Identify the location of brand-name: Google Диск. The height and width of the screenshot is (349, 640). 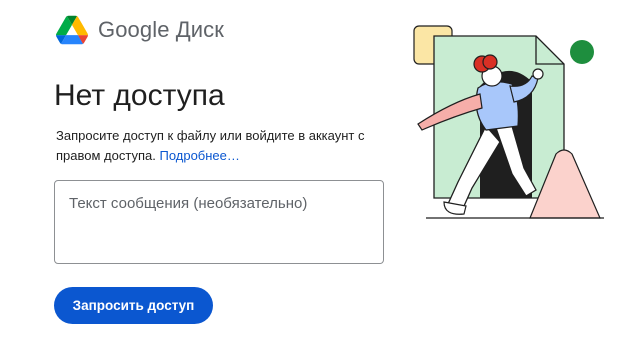
(161, 29).